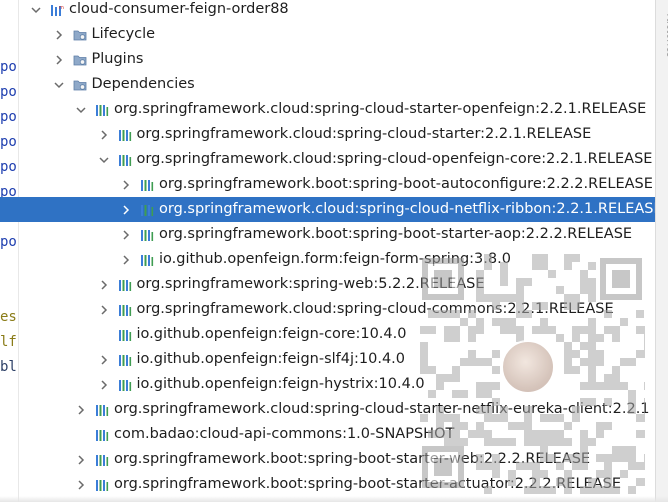 The width and height of the screenshot is (668, 502). What do you see at coordinates (9, 251) in the screenshot?
I see `editor-gutter: po po po po po po po es lf bl` at bounding box center [9, 251].